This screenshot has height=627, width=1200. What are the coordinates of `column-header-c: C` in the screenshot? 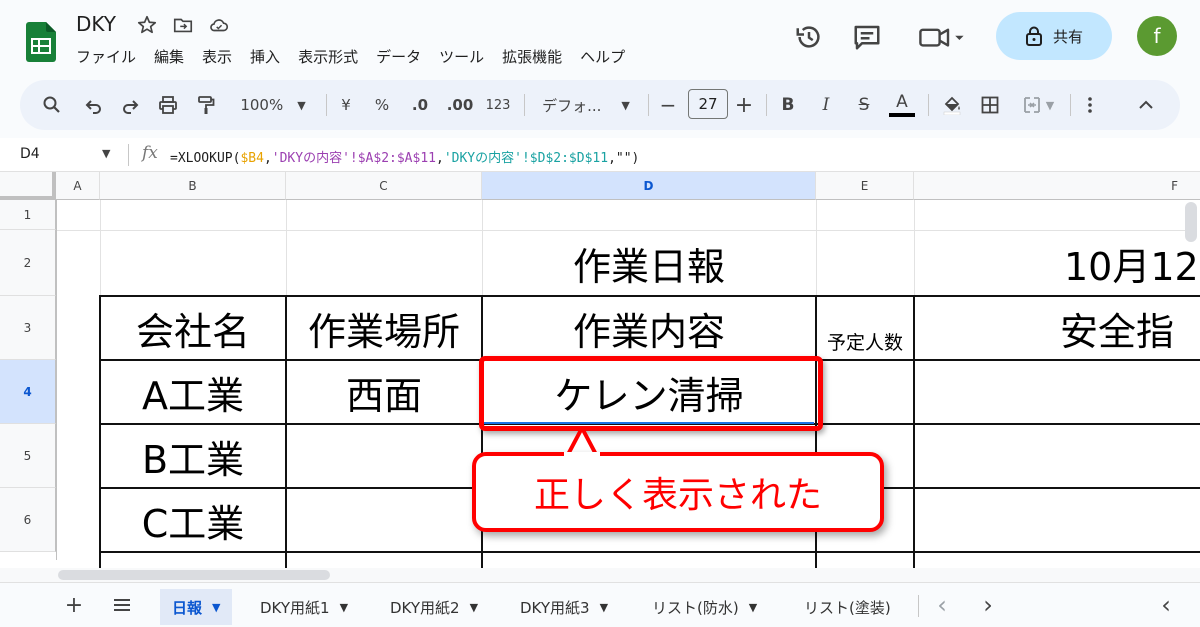 It's located at (384, 186).